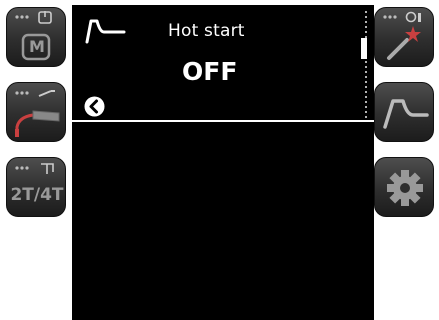 The height and width of the screenshot is (320, 439). Describe the element at coordinates (223, 121) in the screenshot. I see `divider` at that location.